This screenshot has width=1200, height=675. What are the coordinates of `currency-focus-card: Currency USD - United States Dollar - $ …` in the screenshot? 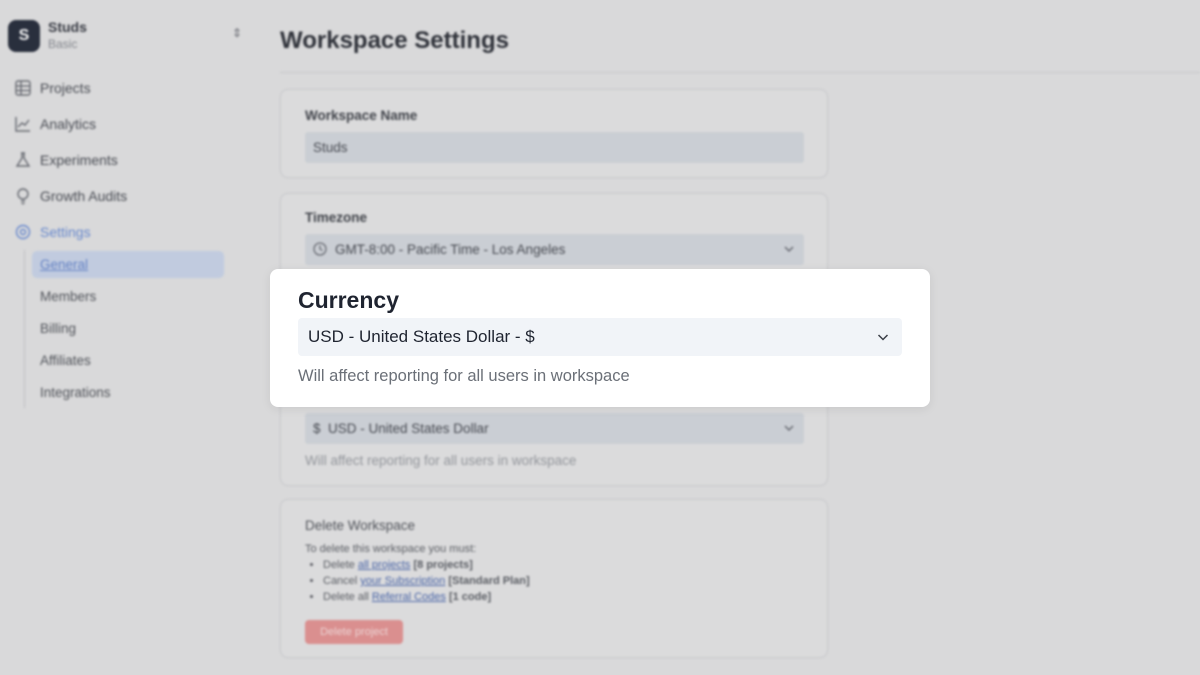 It's located at (600, 338).